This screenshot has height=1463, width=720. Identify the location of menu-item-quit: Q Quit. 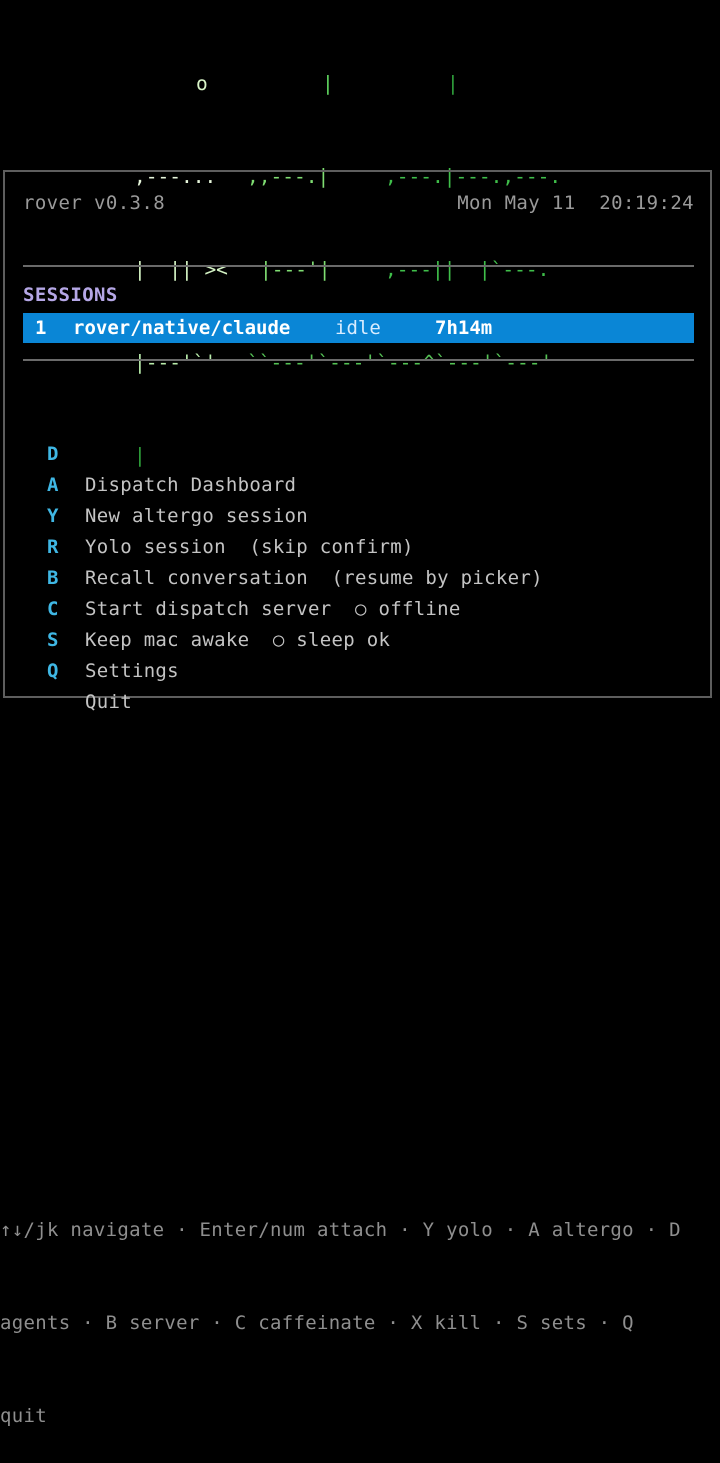
(357, 669).